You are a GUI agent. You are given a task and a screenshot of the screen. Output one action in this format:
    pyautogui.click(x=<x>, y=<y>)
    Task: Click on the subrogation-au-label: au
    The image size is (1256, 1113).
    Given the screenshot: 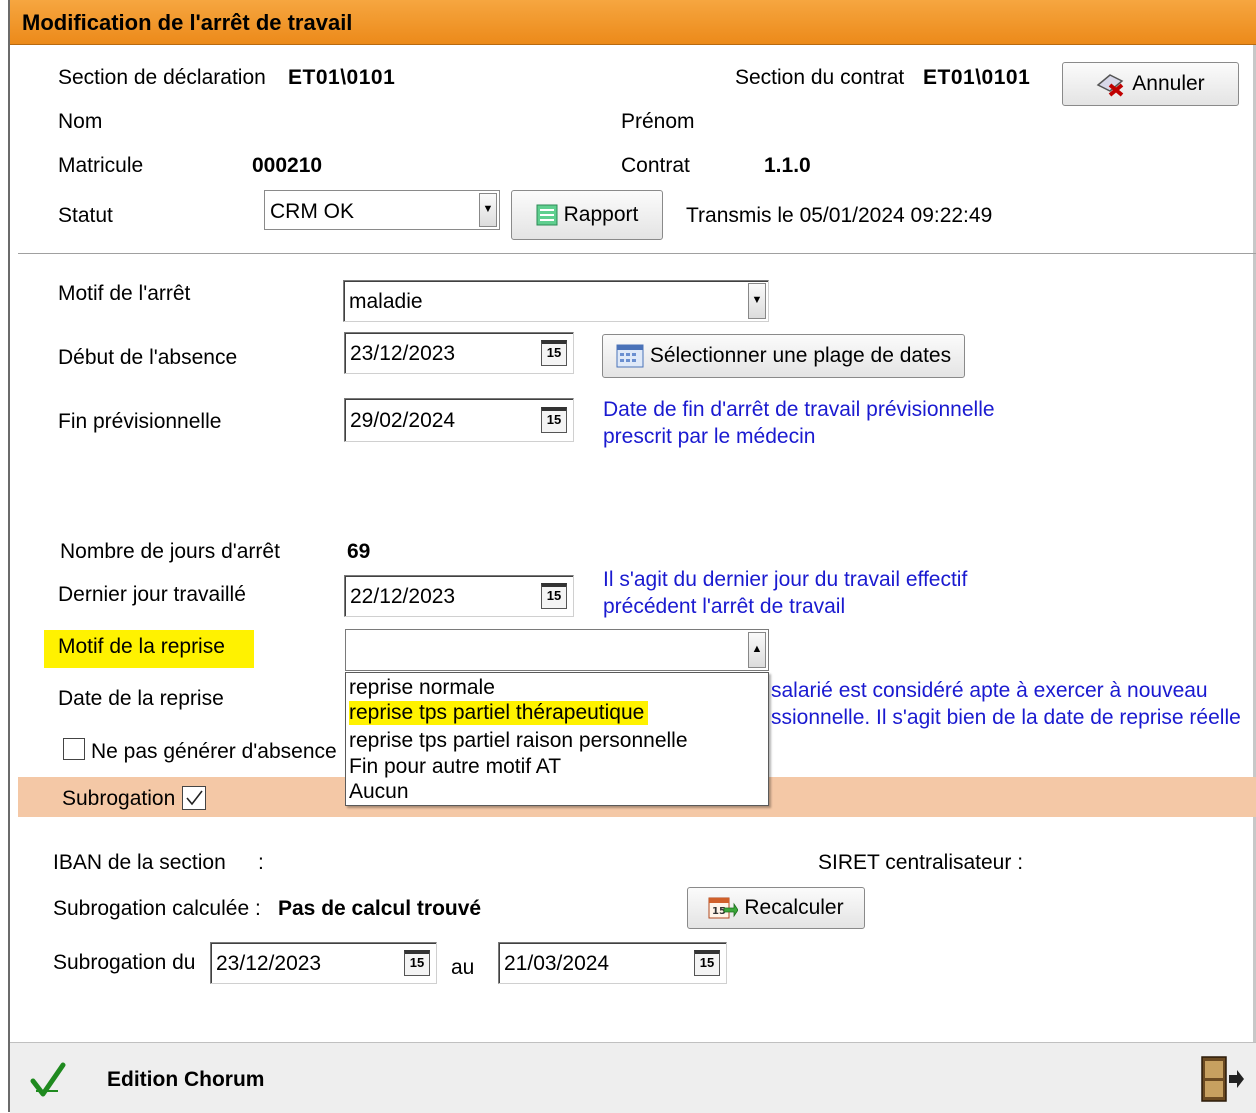 What is the action you would take?
    pyautogui.click(x=463, y=967)
    